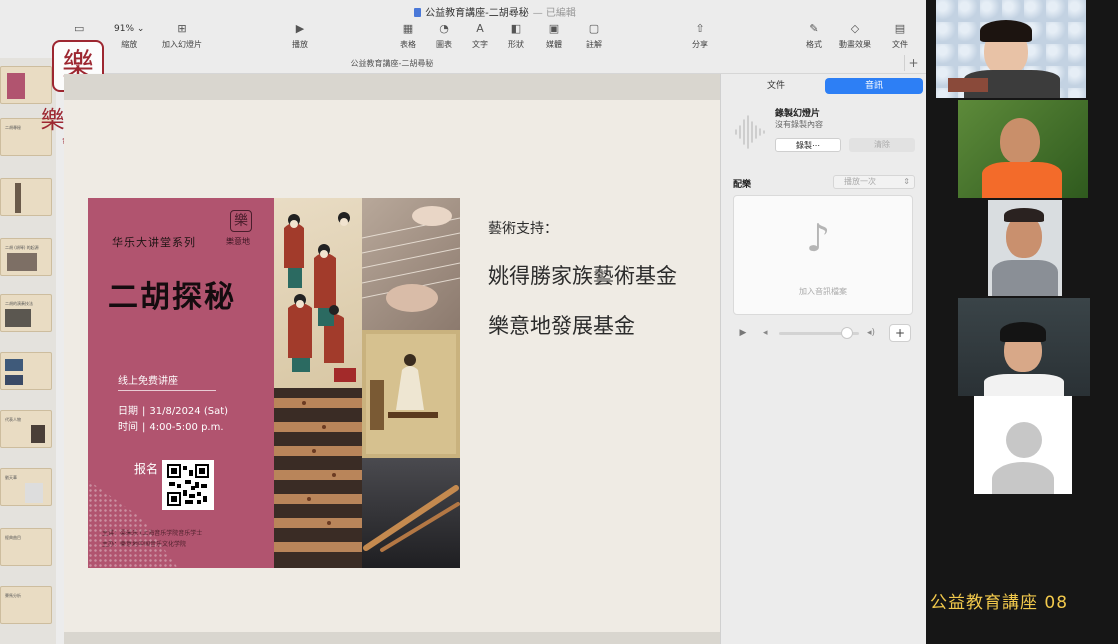 The height and width of the screenshot is (644, 1118). What do you see at coordinates (818, 238) in the screenshot?
I see `music-note-icon: ♪` at bounding box center [818, 238].